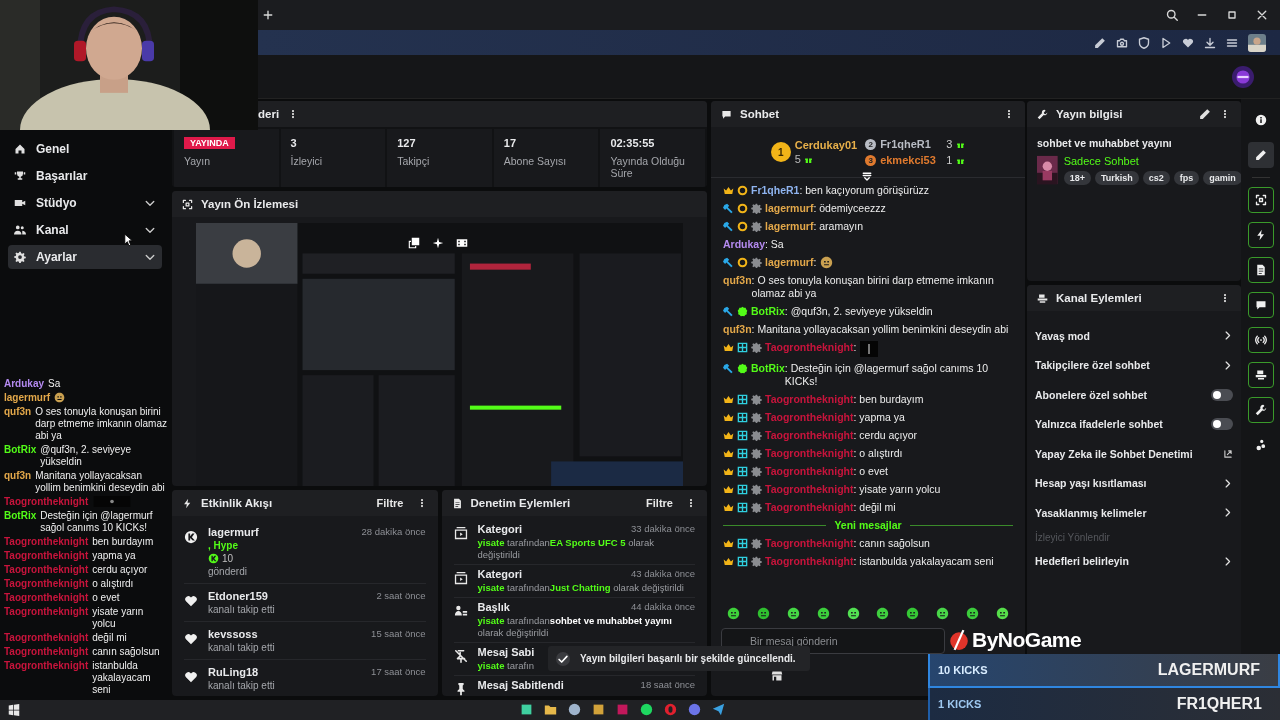  Describe the element at coordinates (1156, 178) in the screenshot. I see `tag: cs2` at that location.